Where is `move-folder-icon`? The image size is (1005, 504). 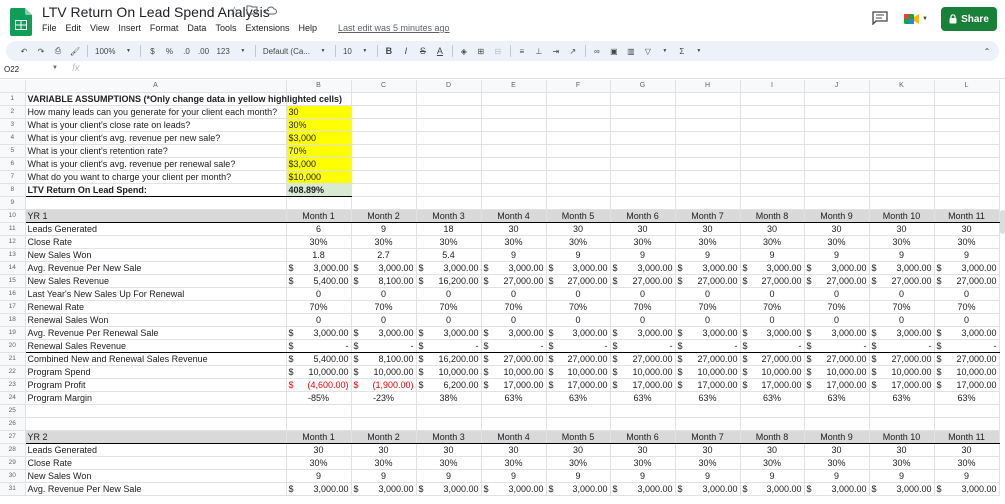 move-folder-icon is located at coordinates (252, 11).